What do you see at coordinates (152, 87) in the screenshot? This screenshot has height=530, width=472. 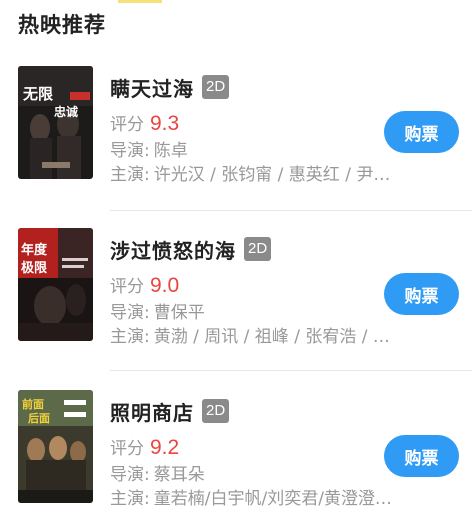 I see `movie-title: 瞒天过海` at bounding box center [152, 87].